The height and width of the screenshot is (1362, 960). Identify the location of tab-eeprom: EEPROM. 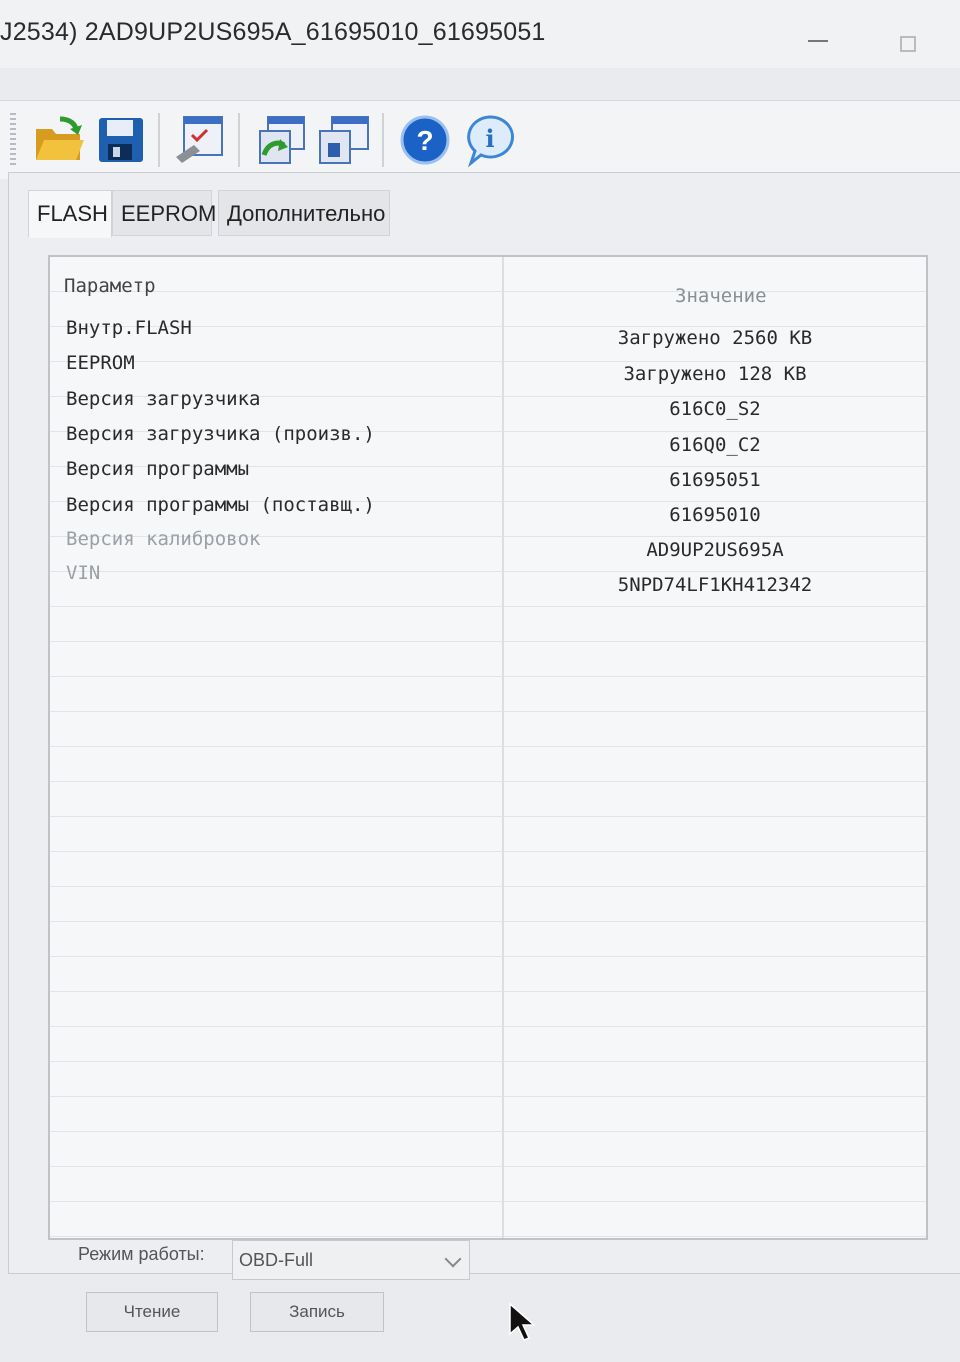
(164, 213).